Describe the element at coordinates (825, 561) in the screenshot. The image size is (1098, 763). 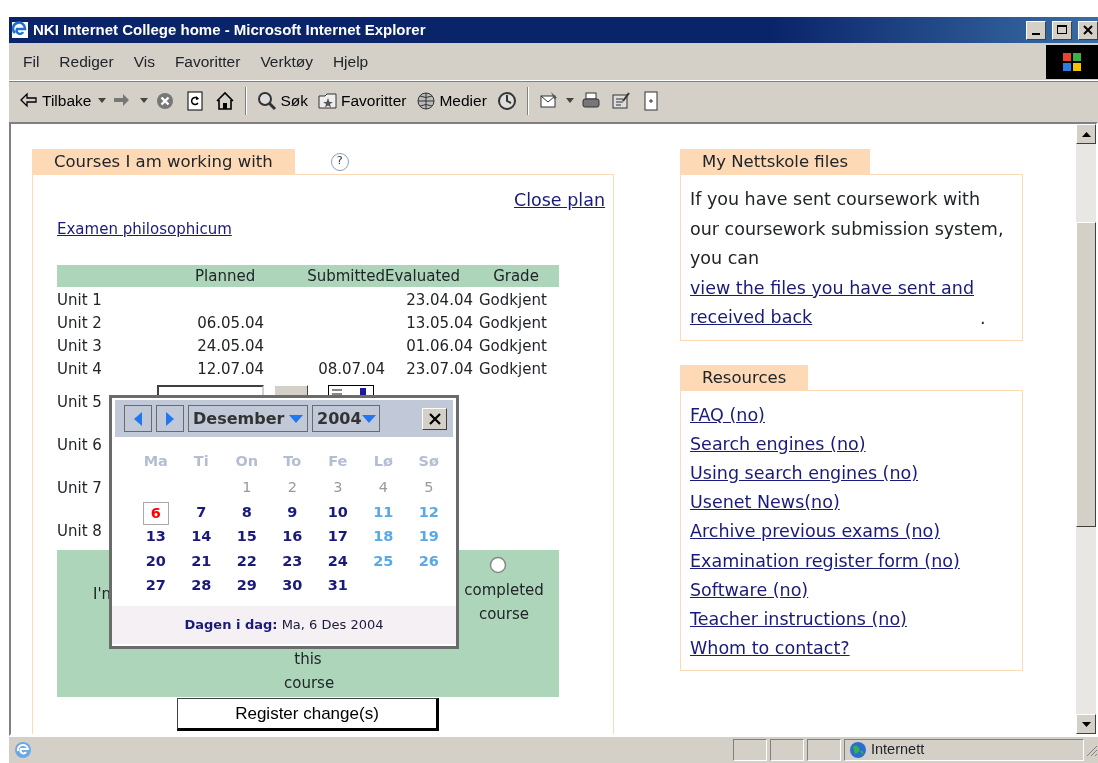
I see `resource-link: Examination register form (no)` at that location.